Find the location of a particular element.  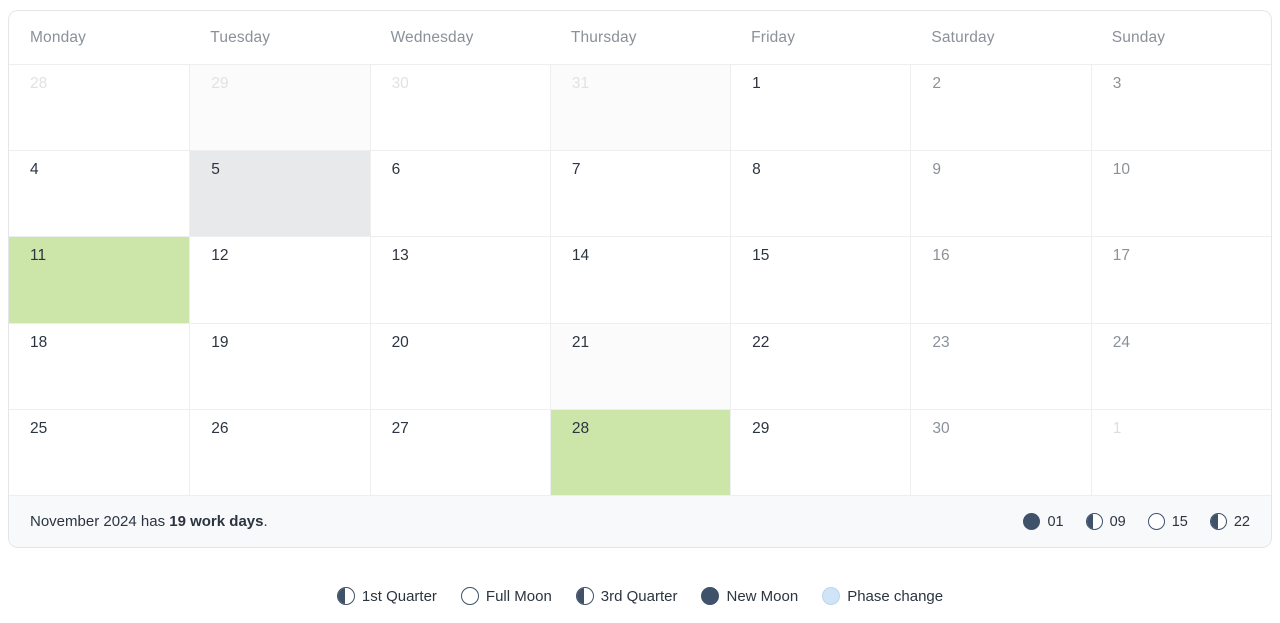

day-number: 1 is located at coordinates (756, 83).